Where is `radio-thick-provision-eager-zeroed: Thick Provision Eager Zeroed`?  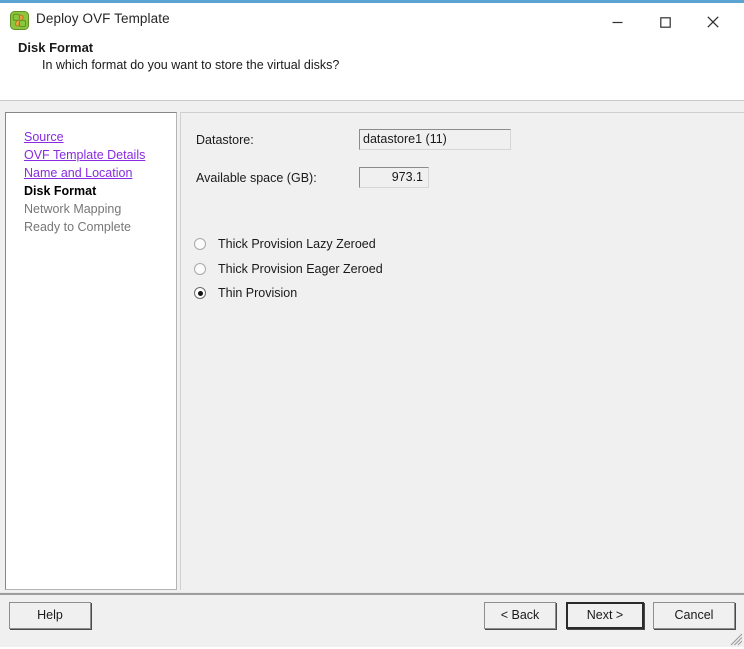 radio-thick-provision-eager-zeroed: Thick Provision Eager Zeroed is located at coordinates (288, 269).